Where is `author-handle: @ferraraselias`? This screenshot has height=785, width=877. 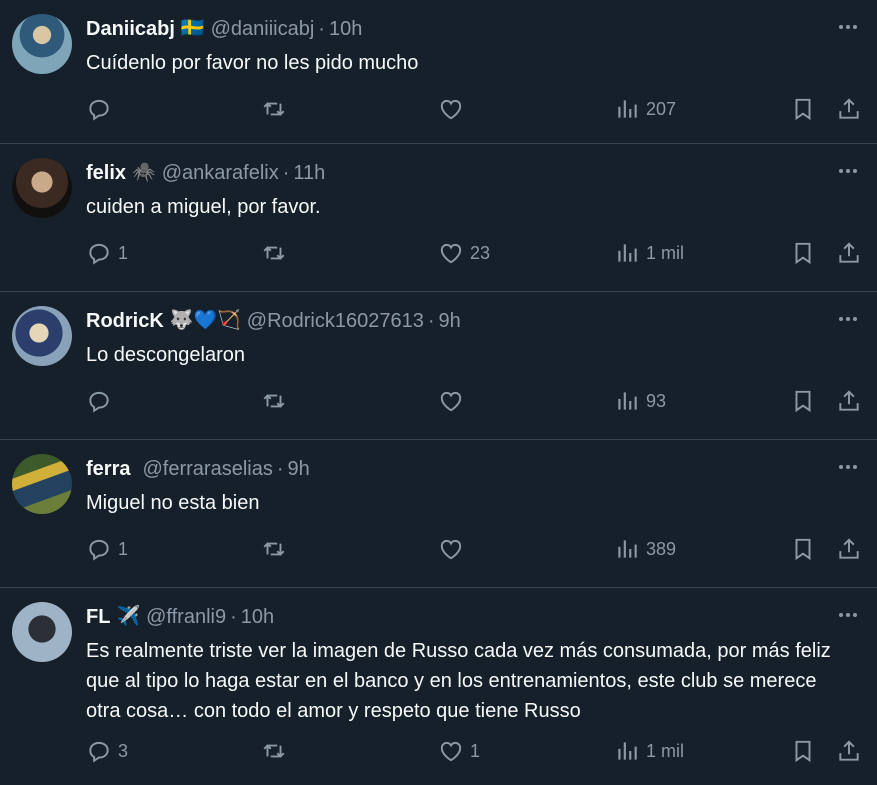 author-handle: @ferraraselias is located at coordinates (207, 469).